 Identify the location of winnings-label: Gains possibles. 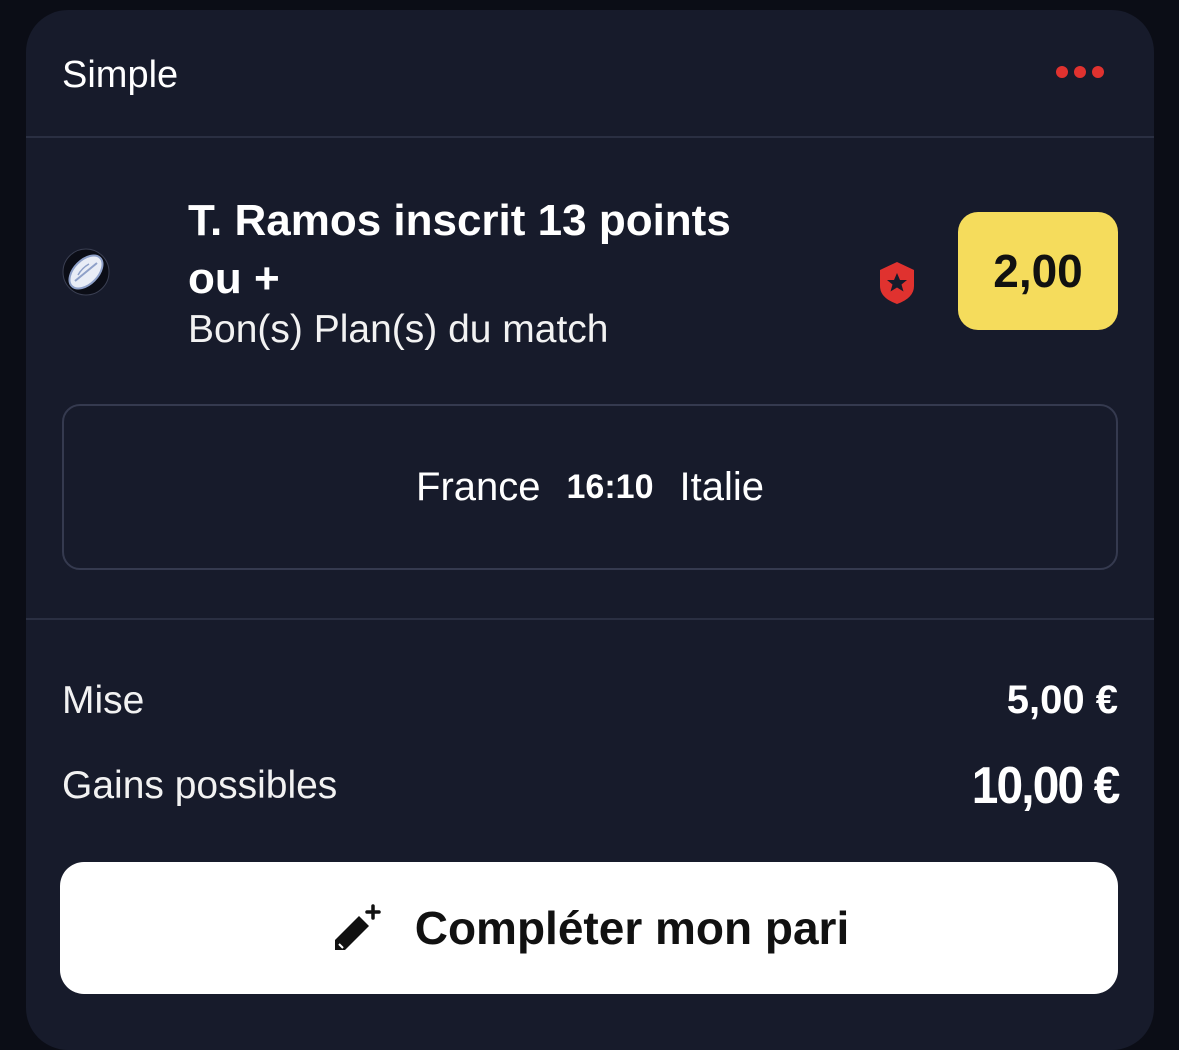
(200, 785).